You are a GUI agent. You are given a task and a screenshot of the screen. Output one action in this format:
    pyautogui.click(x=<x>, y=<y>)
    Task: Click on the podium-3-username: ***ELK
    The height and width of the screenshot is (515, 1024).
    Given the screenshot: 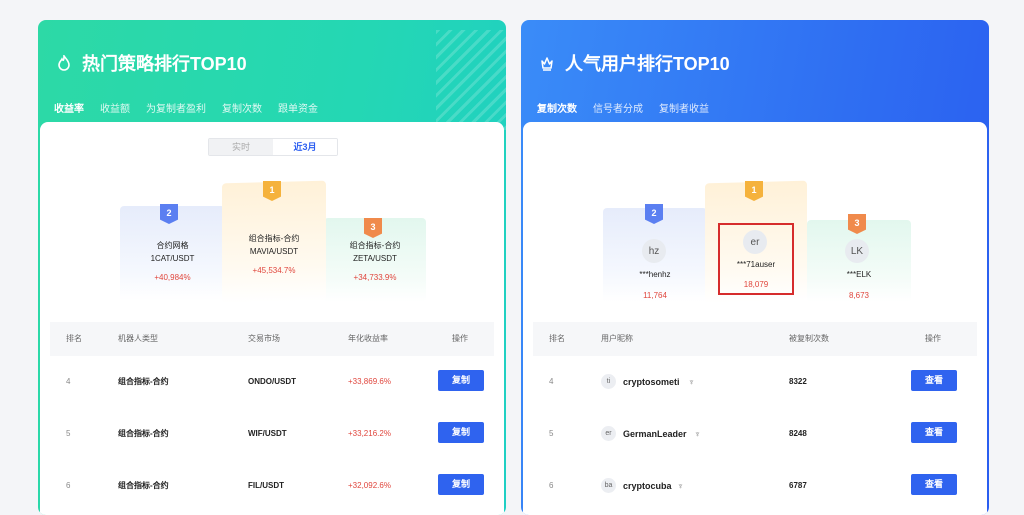 What is the action you would take?
    pyautogui.click(x=859, y=274)
    